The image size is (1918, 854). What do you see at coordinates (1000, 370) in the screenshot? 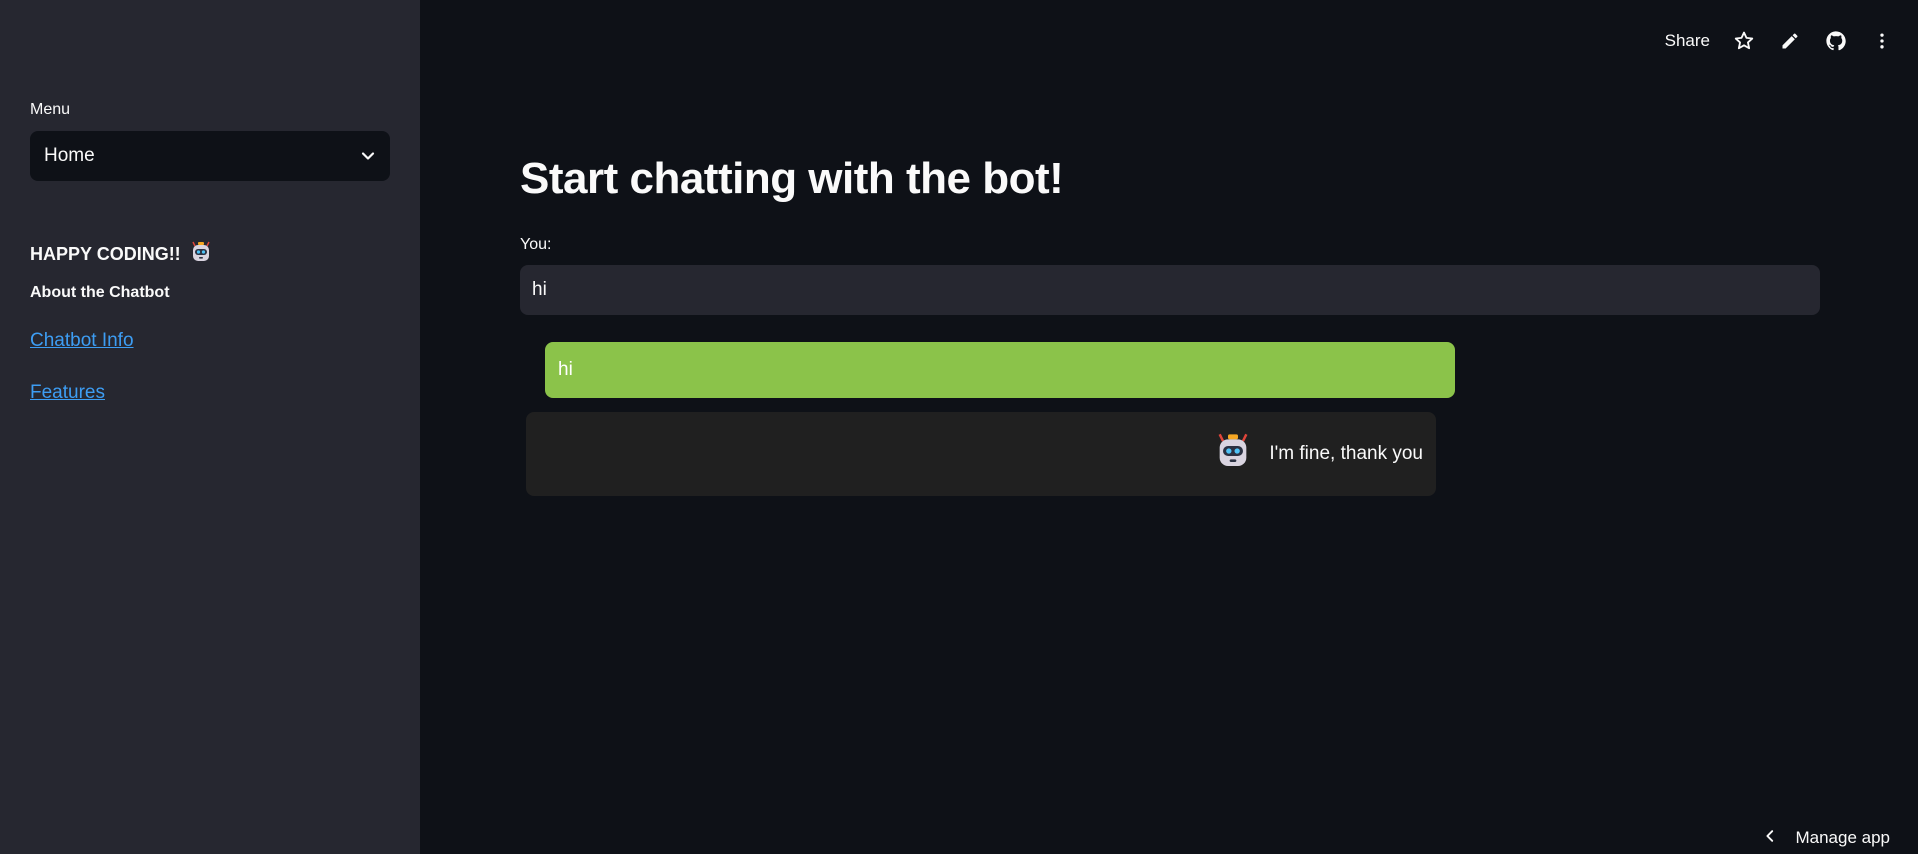
I see `user-message: hi` at bounding box center [1000, 370].